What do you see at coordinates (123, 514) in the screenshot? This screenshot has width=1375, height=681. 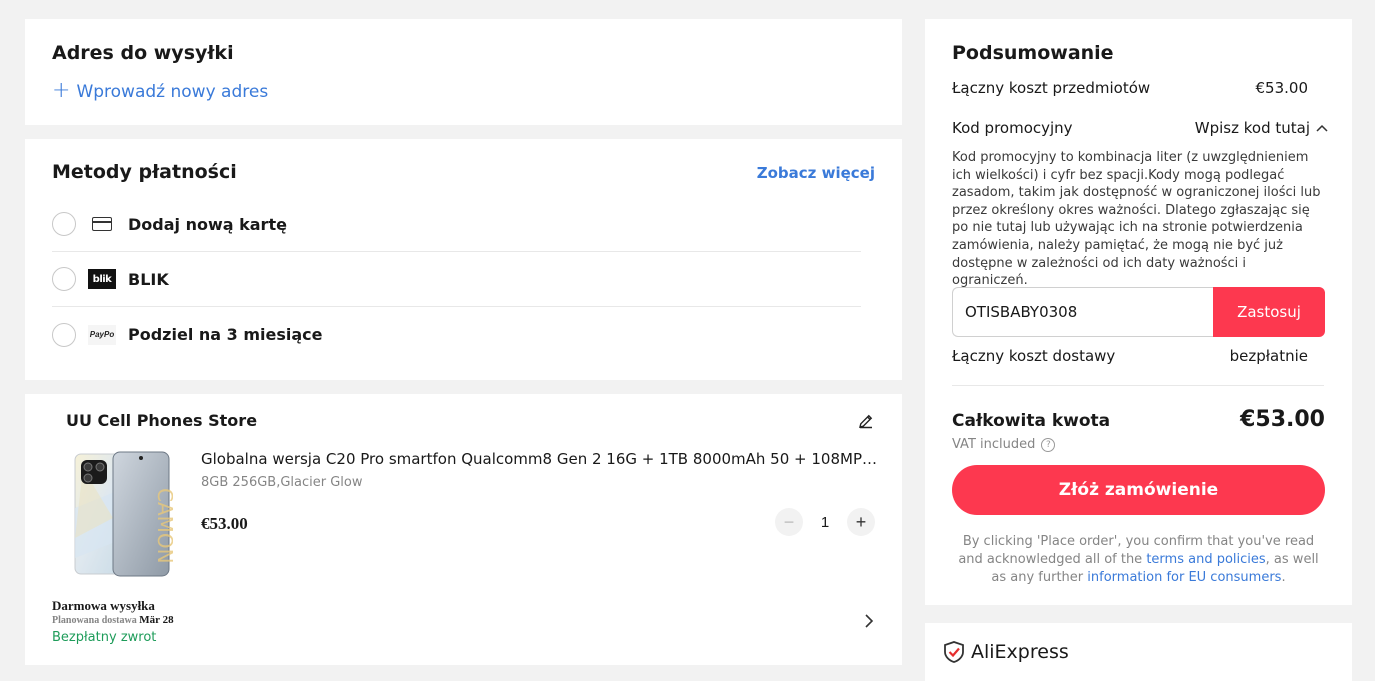 I see `product-image: CAMON` at bounding box center [123, 514].